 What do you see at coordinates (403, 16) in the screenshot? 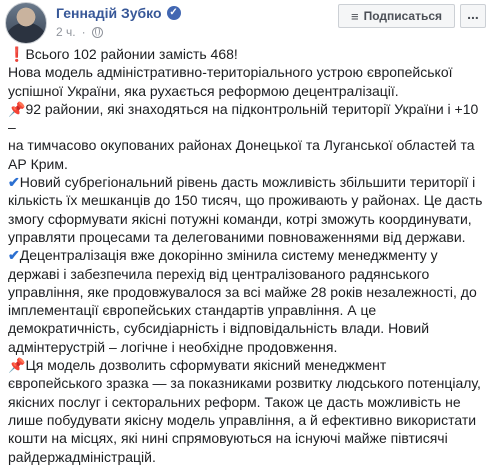
I see `subscribe-label: Подписаться` at bounding box center [403, 16].